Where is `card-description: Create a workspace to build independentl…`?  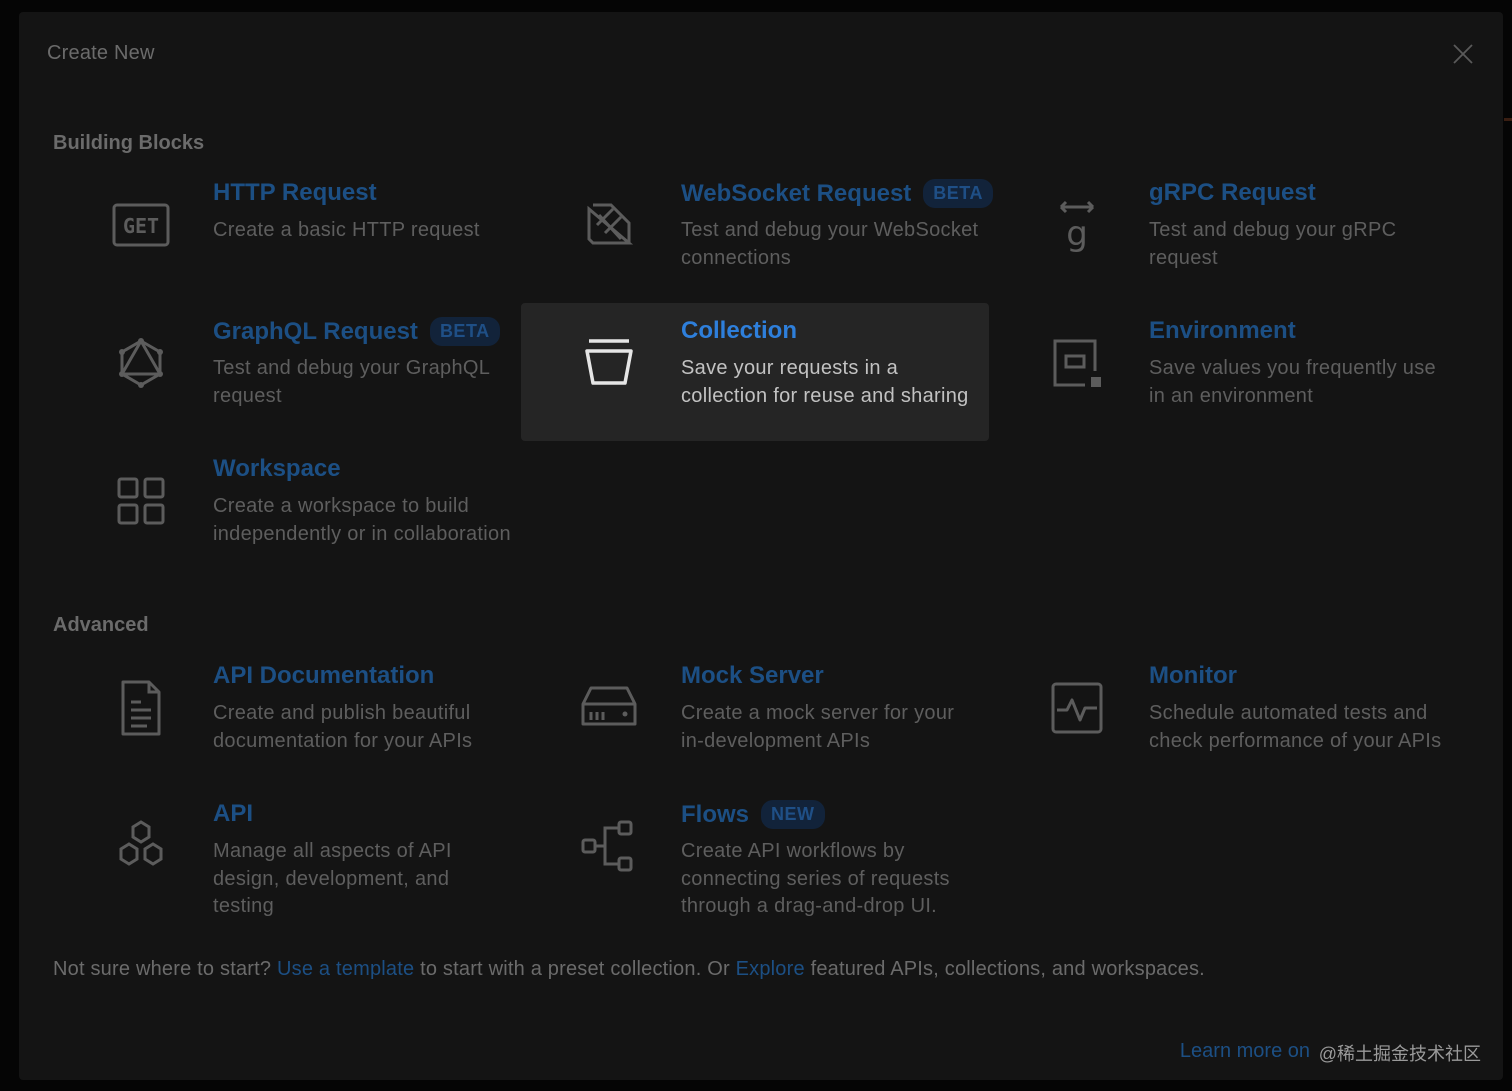 card-description: Create a workspace to build independentl… is located at coordinates (362, 520).